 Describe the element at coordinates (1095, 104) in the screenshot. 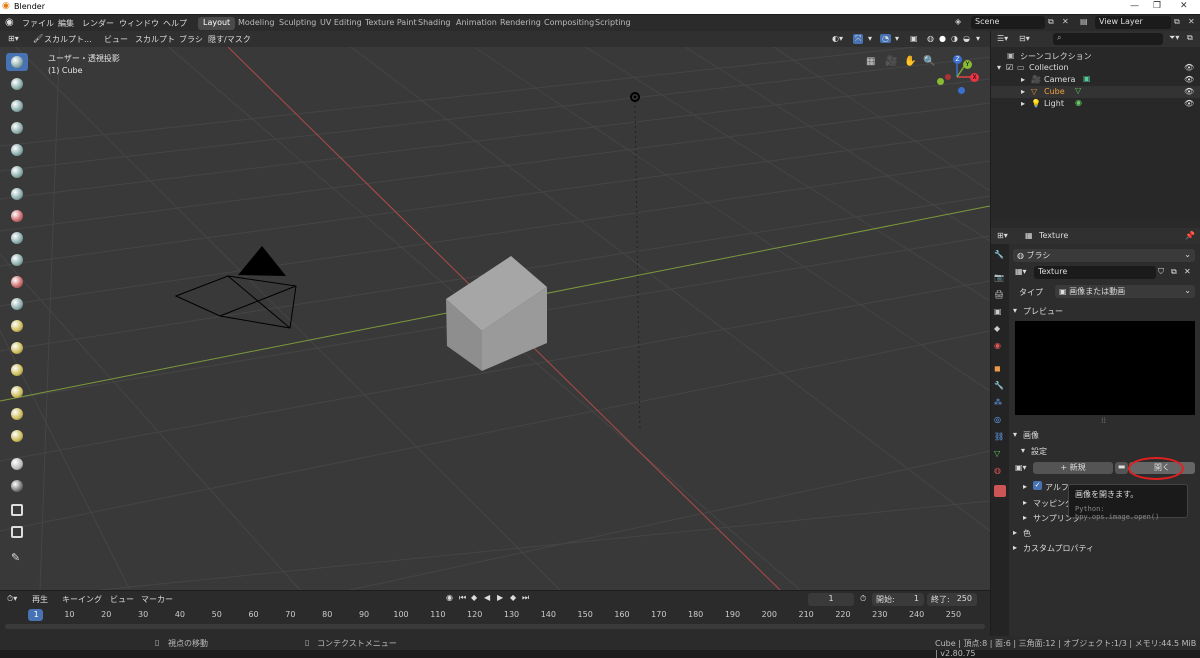

I see `outliner-row-light: ▸ 💡 Light ◉ 👁` at that location.